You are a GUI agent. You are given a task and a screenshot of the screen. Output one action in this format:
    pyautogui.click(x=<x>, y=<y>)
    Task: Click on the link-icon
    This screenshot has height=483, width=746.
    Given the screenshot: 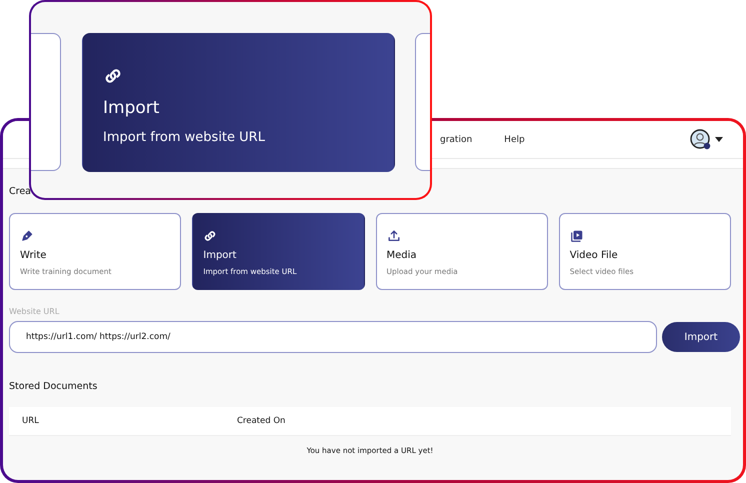 What is the action you would take?
    pyautogui.click(x=210, y=236)
    